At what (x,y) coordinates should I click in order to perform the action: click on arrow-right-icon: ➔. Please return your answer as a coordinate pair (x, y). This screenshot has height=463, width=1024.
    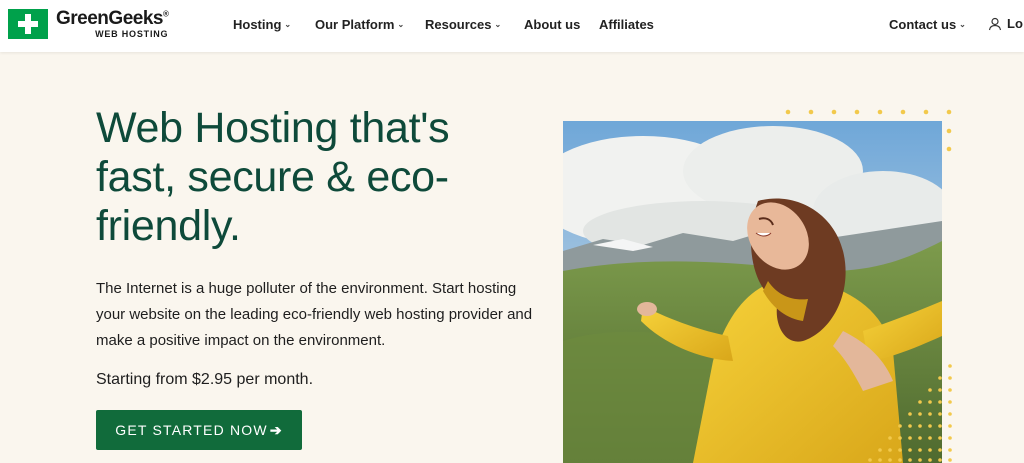
    Looking at the image, I should click on (276, 429).